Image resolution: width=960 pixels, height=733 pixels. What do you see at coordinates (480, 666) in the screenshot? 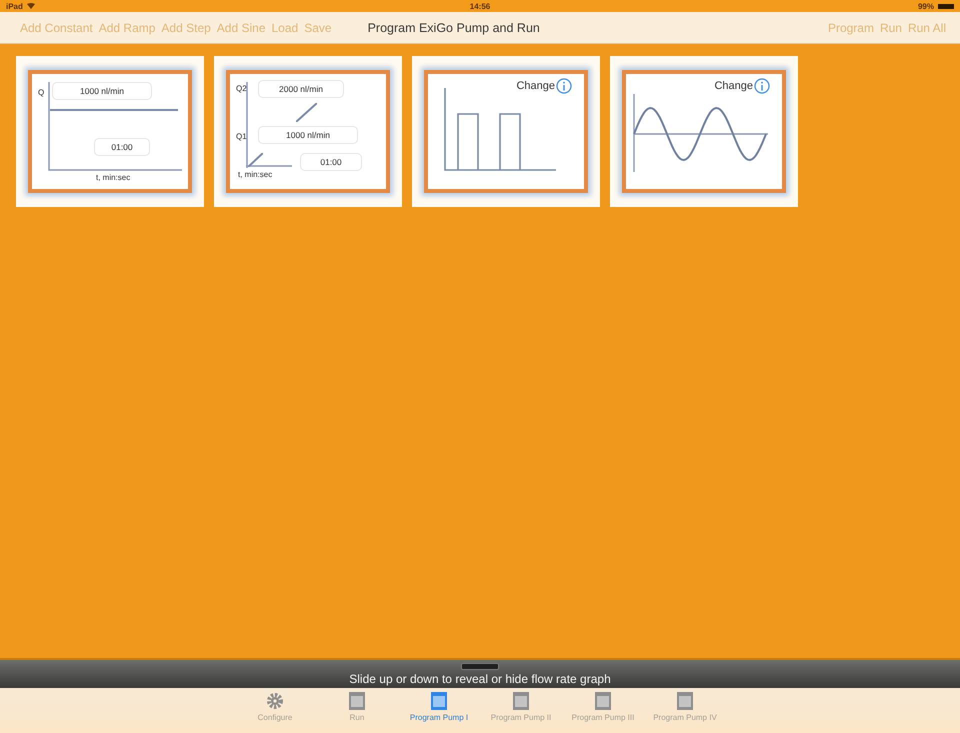
I see `drag-handle` at bounding box center [480, 666].